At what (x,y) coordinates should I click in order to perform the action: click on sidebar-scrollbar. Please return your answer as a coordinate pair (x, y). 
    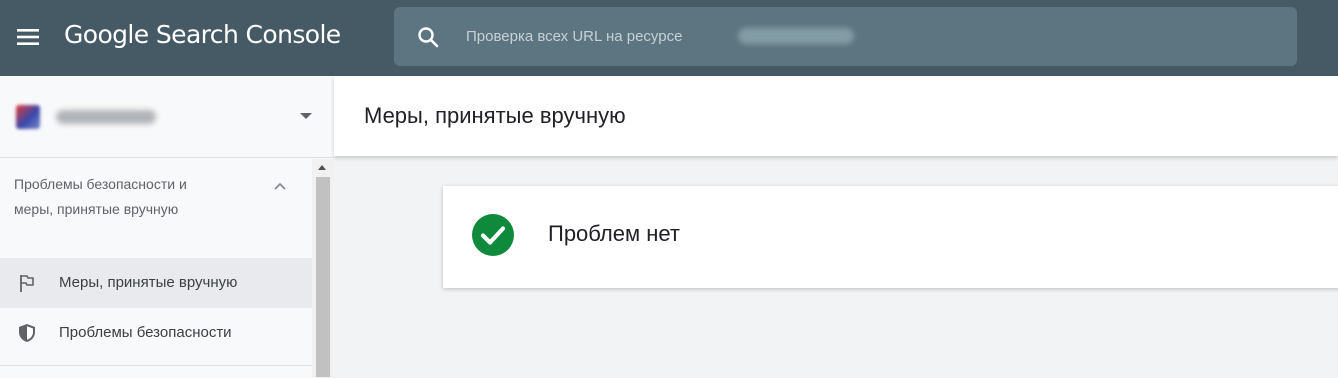
    Looking at the image, I should click on (323, 268).